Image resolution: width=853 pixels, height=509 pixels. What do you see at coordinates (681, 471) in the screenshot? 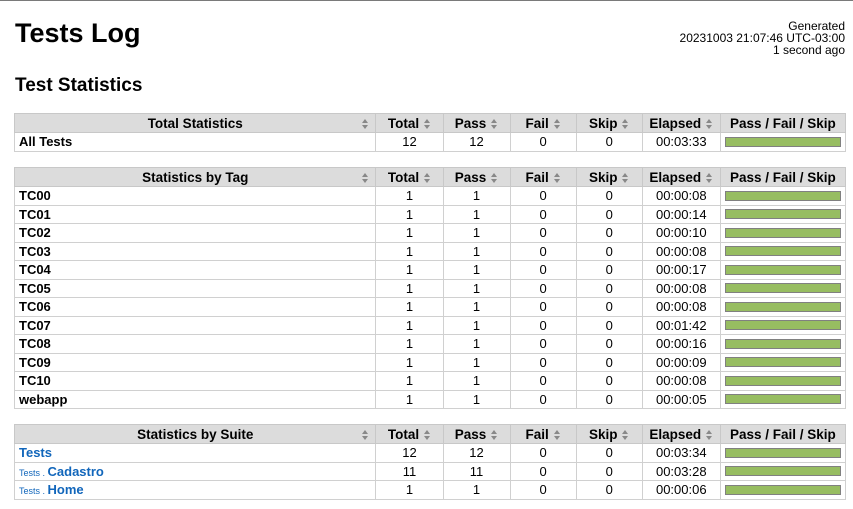
I see `cell-elapsed: 00:03:28` at bounding box center [681, 471].